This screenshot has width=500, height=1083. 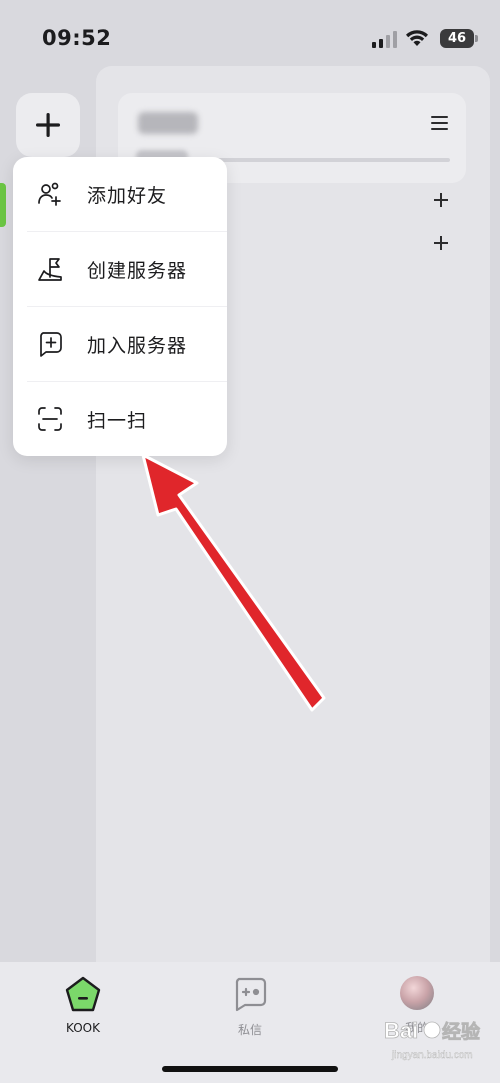 I want to click on menu-item-add-friend: 添加好友, so click(x=120, y=194).